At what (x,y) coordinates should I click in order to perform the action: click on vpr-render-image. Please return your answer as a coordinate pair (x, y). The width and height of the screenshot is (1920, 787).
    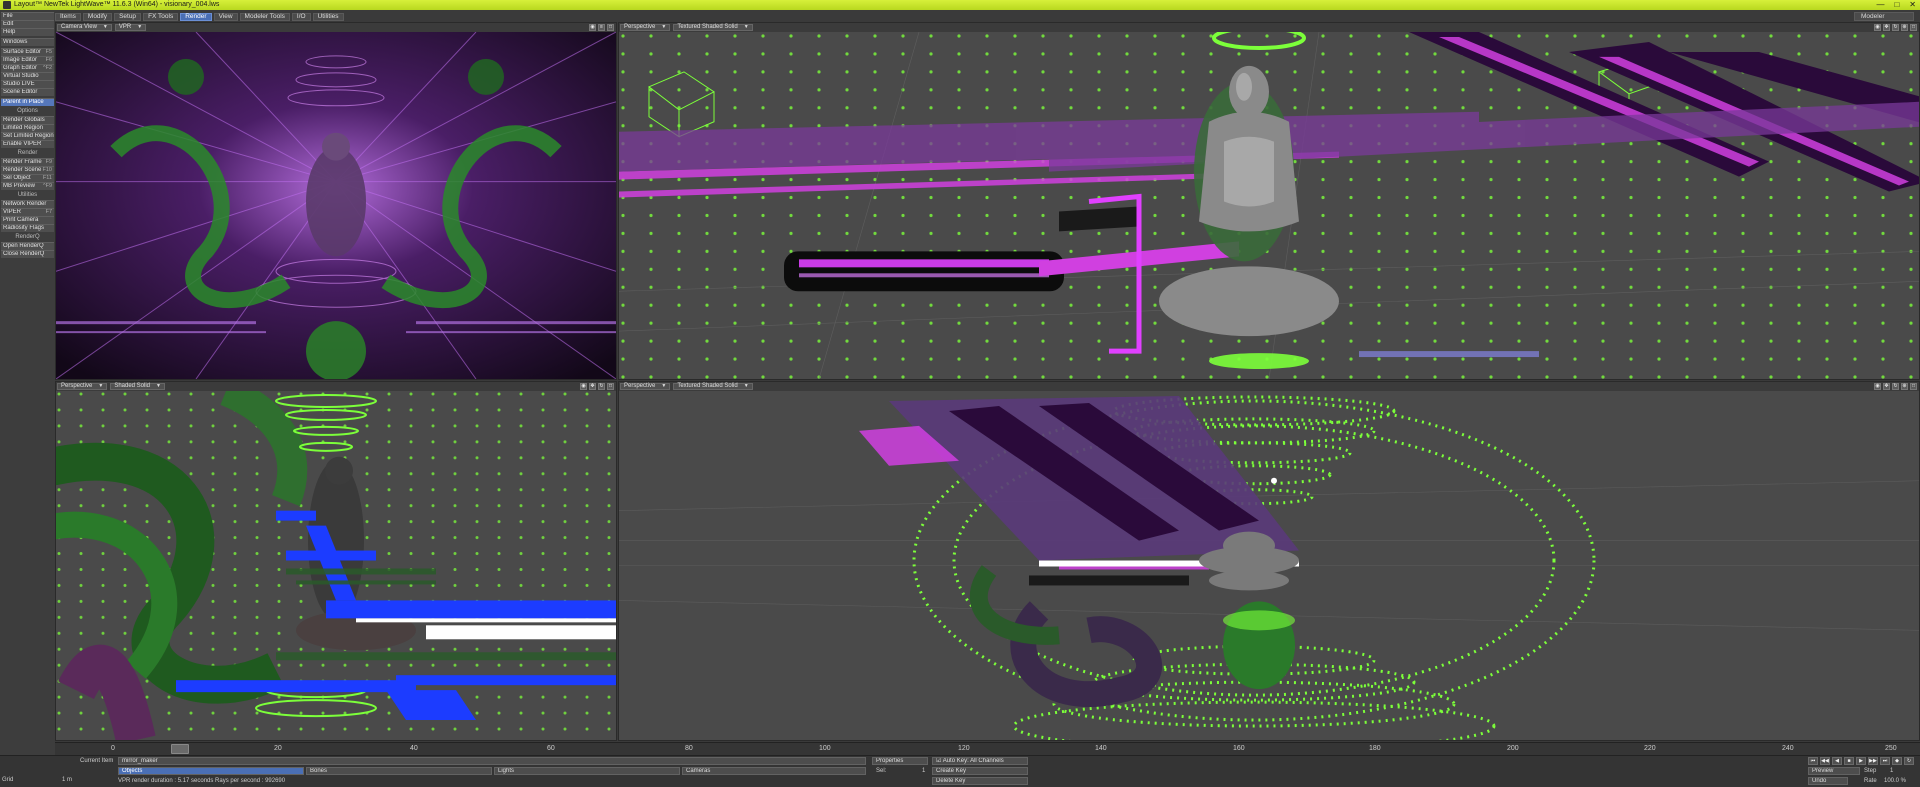
    Looking at the image, I should click on (336, 205).